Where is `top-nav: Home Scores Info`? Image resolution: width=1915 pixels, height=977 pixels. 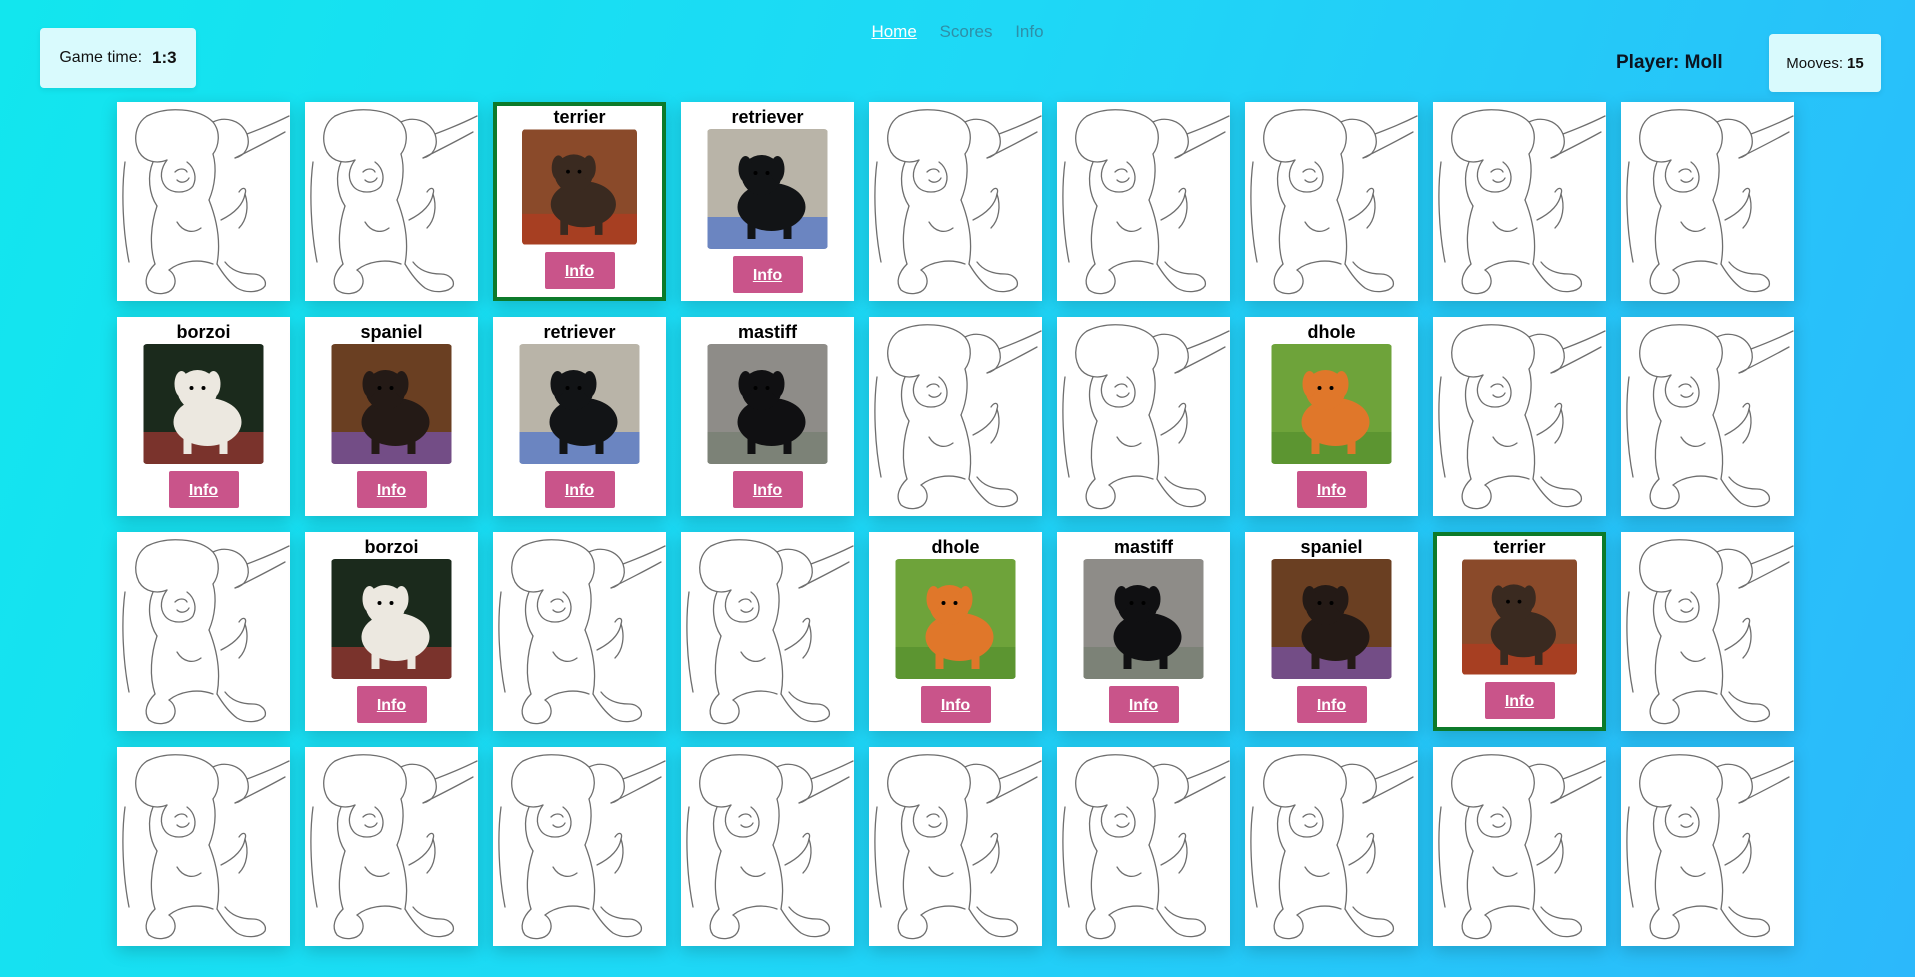 top-nav: Home Scores Info is located at coordinates (957, 32).